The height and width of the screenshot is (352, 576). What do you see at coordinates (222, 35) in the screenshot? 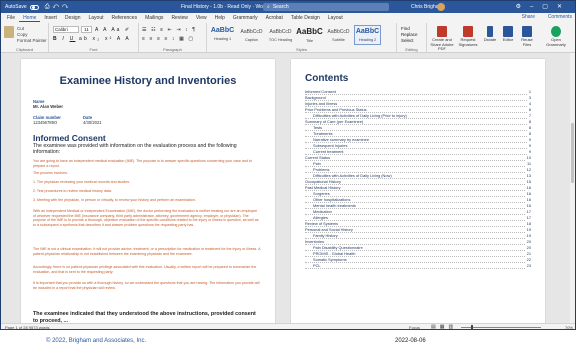
I see `style-heading-1: AaBbC Heading 1` at bounding box center [222, 35].